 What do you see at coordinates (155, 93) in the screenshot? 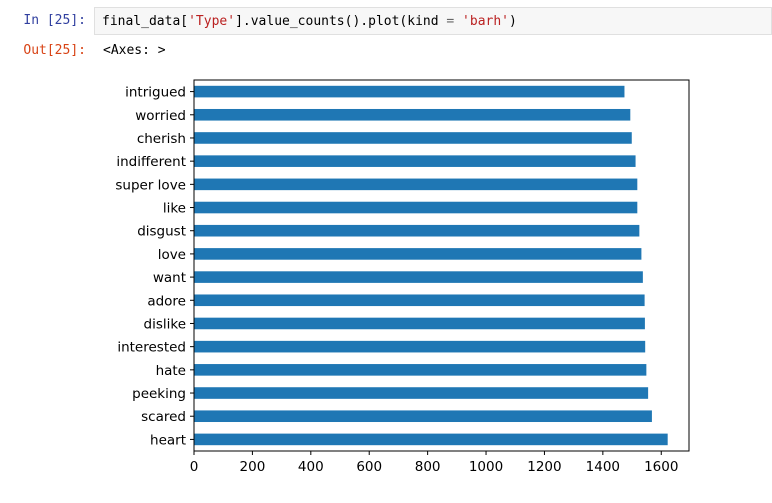
I see `y-tick-label: intrigued` at bounding box center [155, 93].